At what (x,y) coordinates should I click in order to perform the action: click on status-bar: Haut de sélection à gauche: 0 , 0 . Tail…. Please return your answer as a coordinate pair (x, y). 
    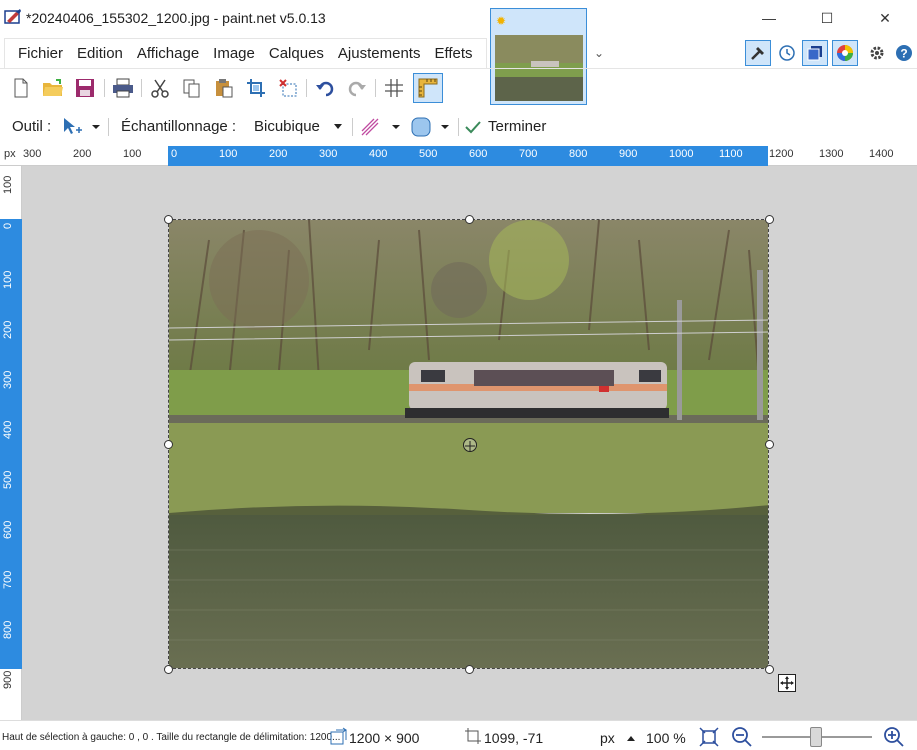
    Looking at the image, I should click on (458, 735).